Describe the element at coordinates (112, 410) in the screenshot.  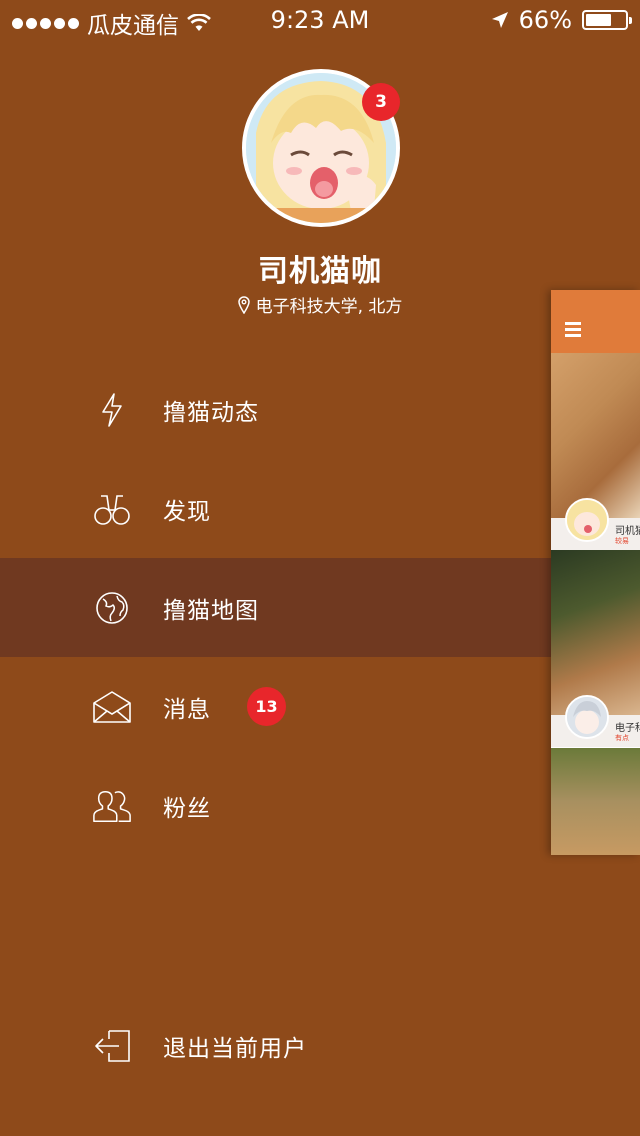
I see `lightning-icon` at that location.